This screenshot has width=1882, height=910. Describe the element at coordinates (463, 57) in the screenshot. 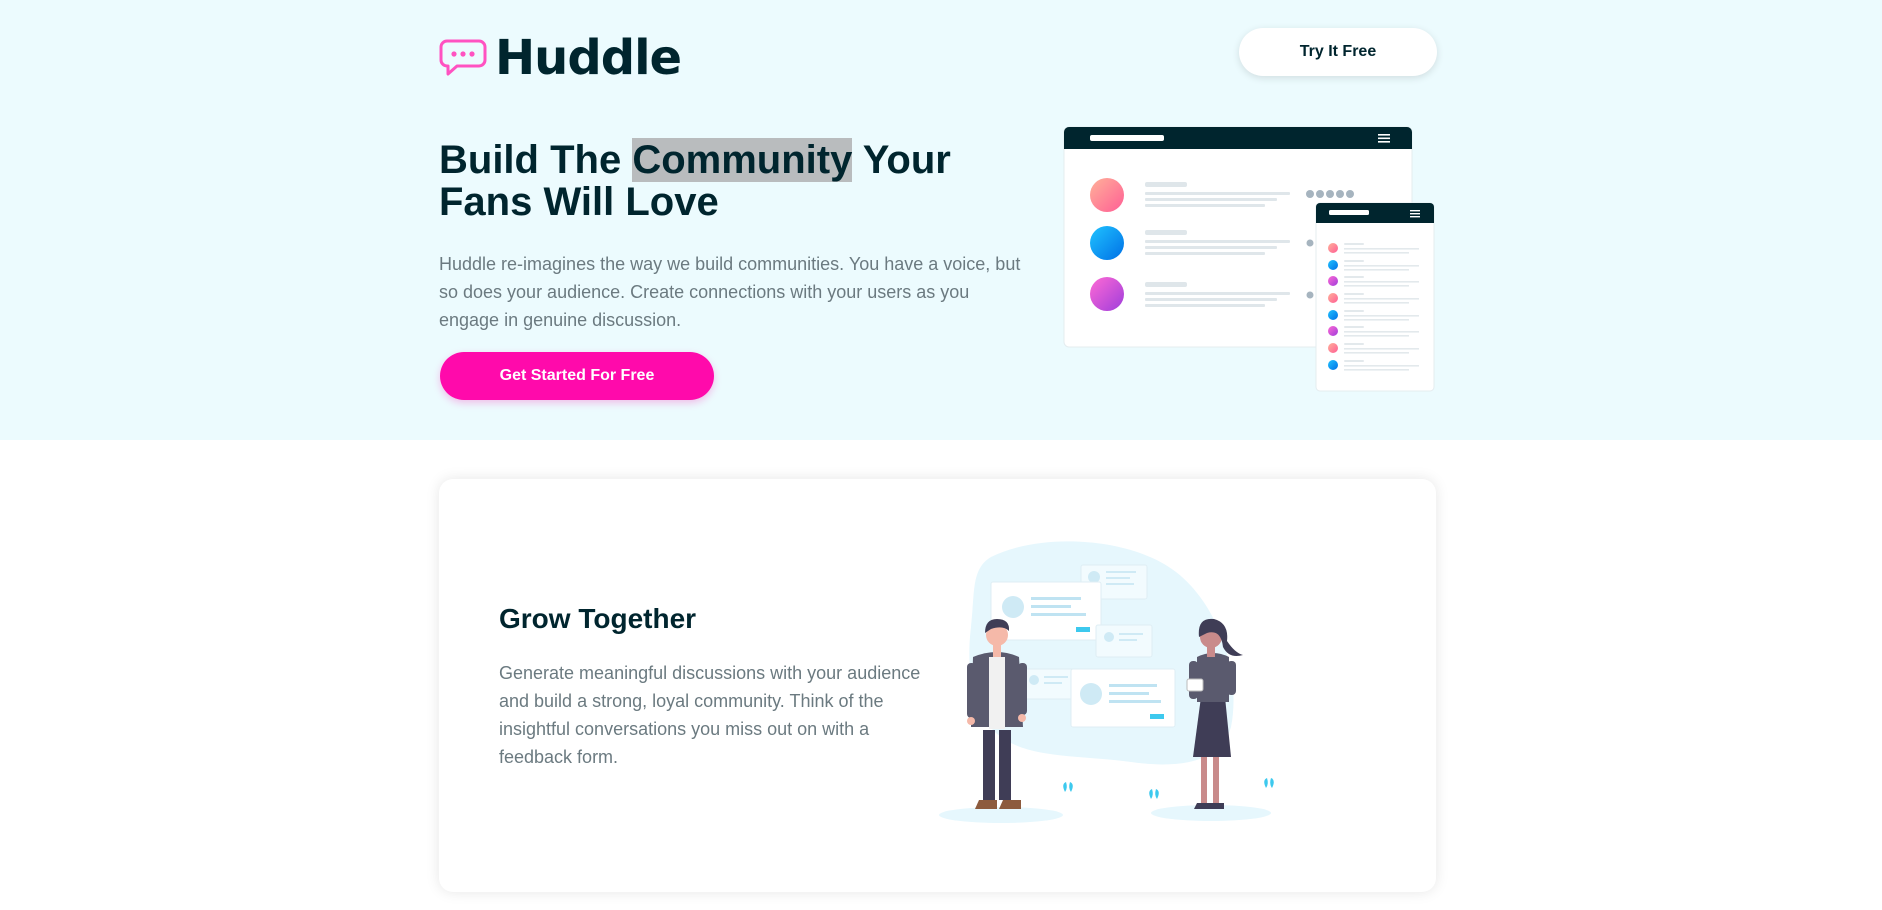

I see `chat-bubble-icon` at that location.